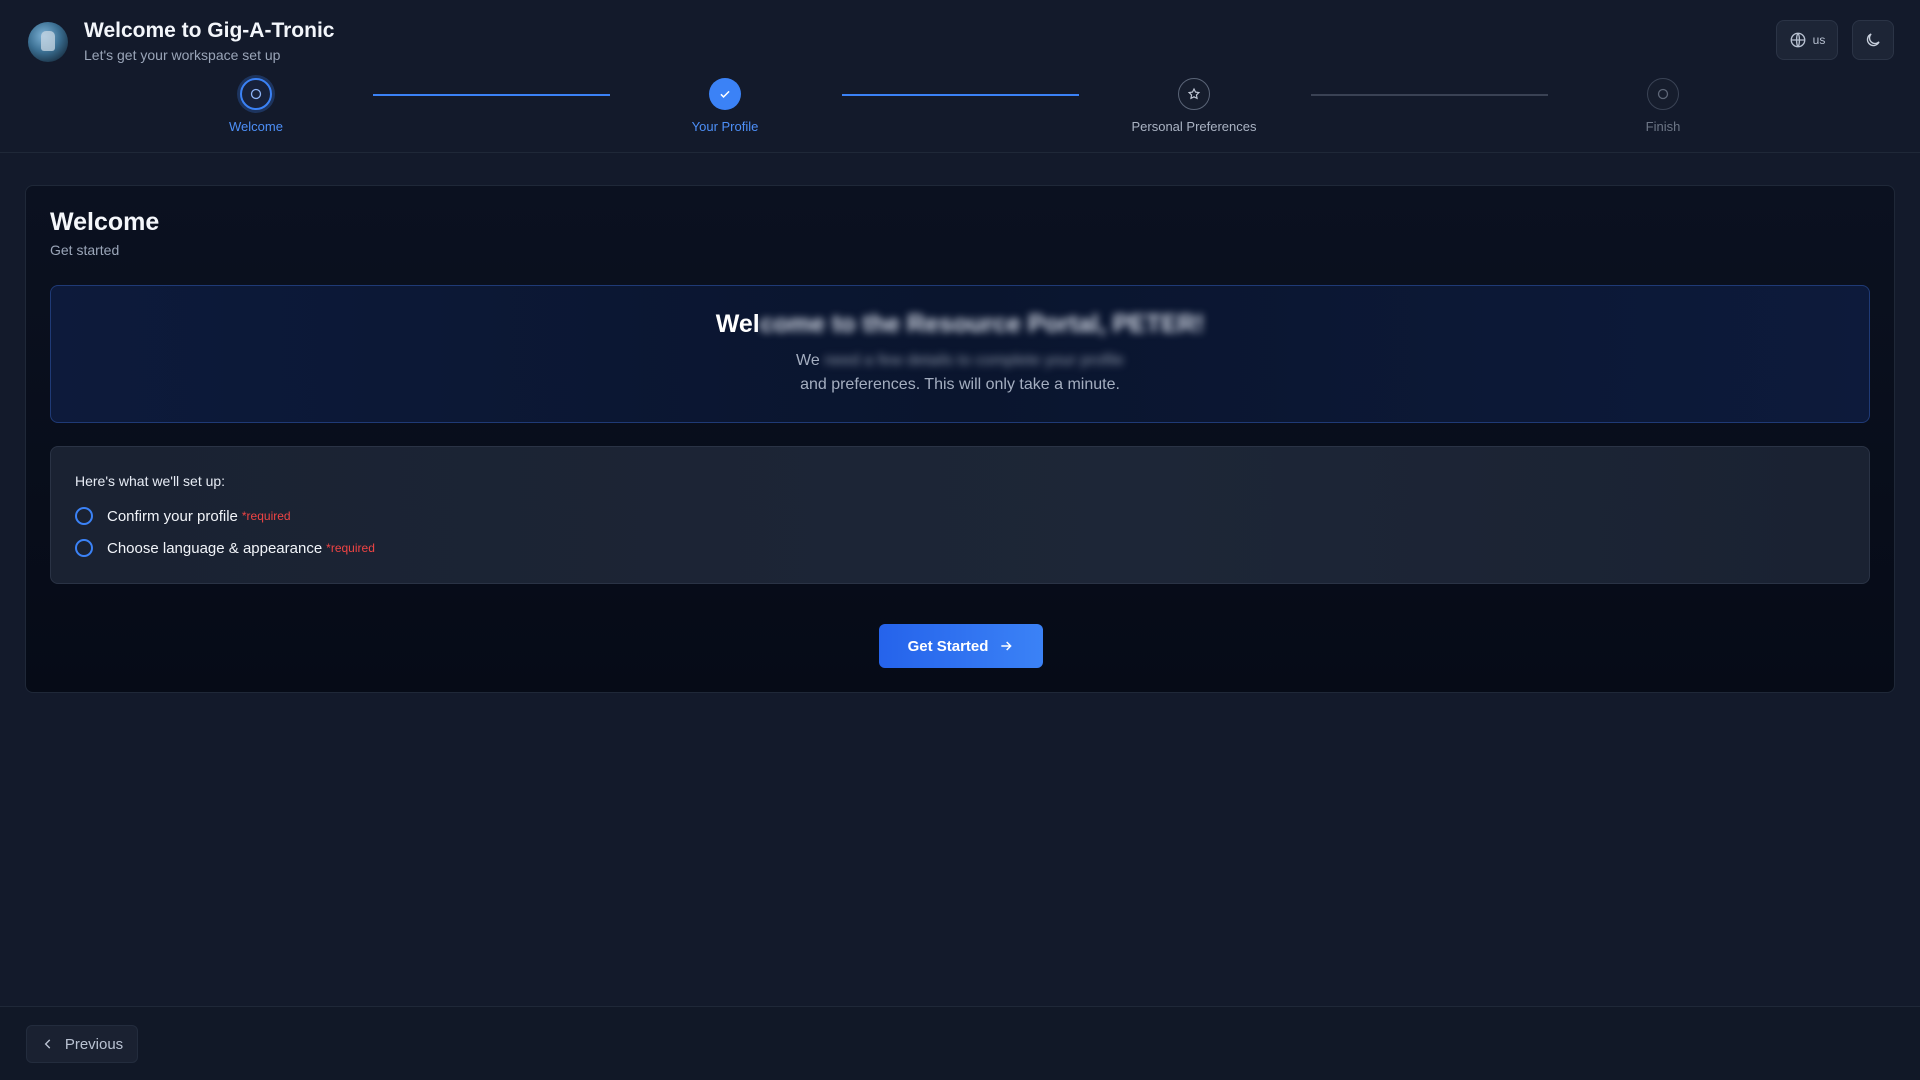  What do you see at coordinates (960, 1043) in the screenshot?
I see `wizard-footer: Previous` at bounding box center [960, 1043].